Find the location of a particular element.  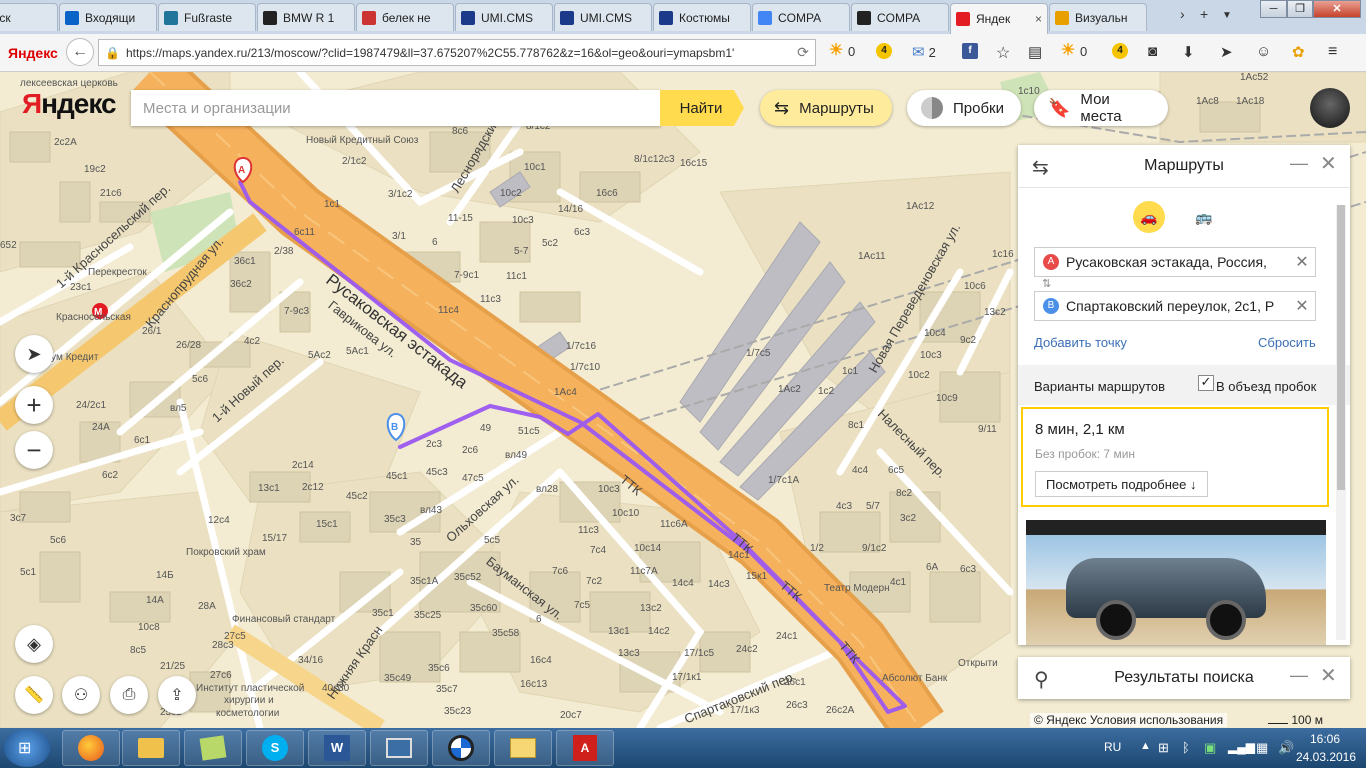

add-point-link: Добавить точку is located at coordinates (1080, 342).